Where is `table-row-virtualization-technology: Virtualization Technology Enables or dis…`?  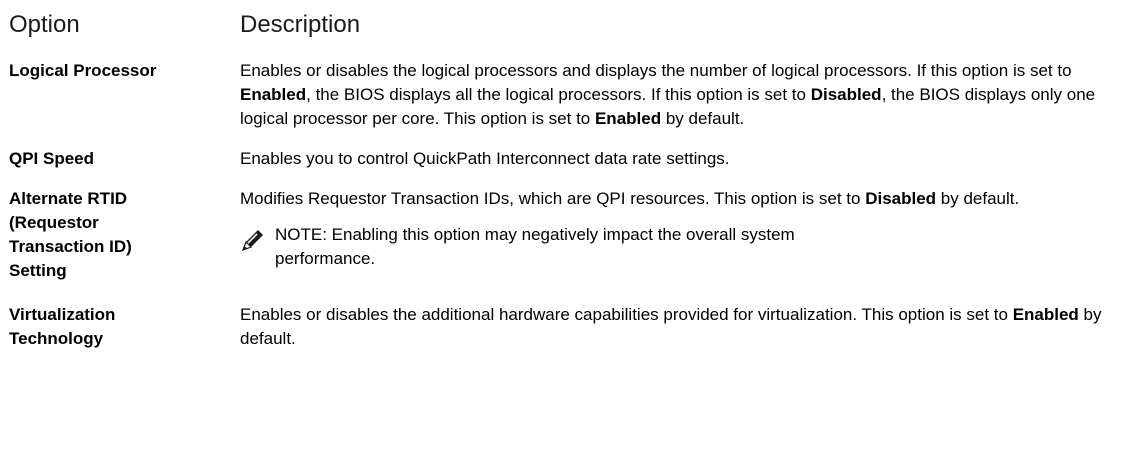 table-row-virtualization-technology: Virtualization Technology Enables or dis… is located at coordinates (571, 327).